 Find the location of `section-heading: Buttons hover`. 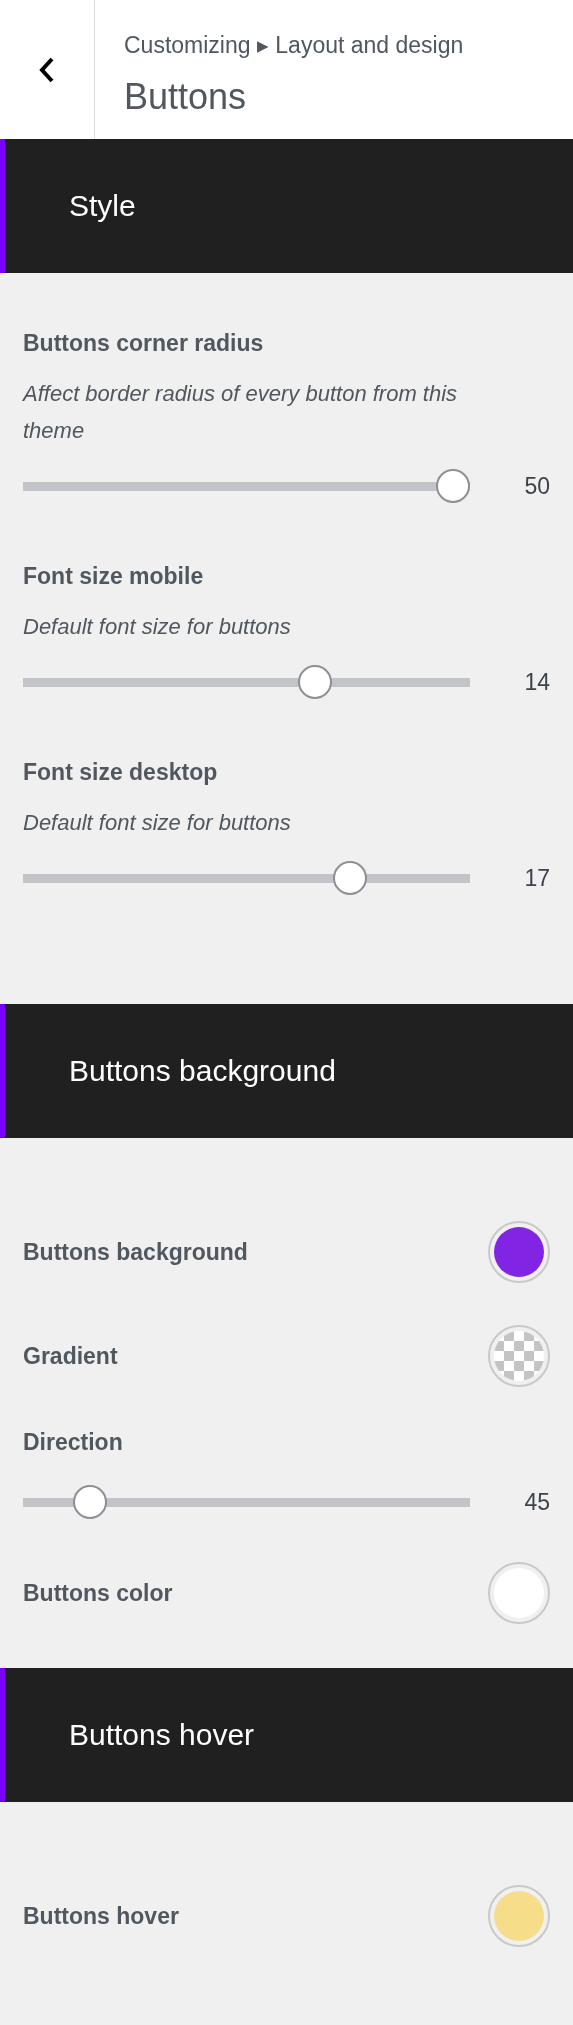

section-heading: Buttons hover is located at coordinates (162, 1735).